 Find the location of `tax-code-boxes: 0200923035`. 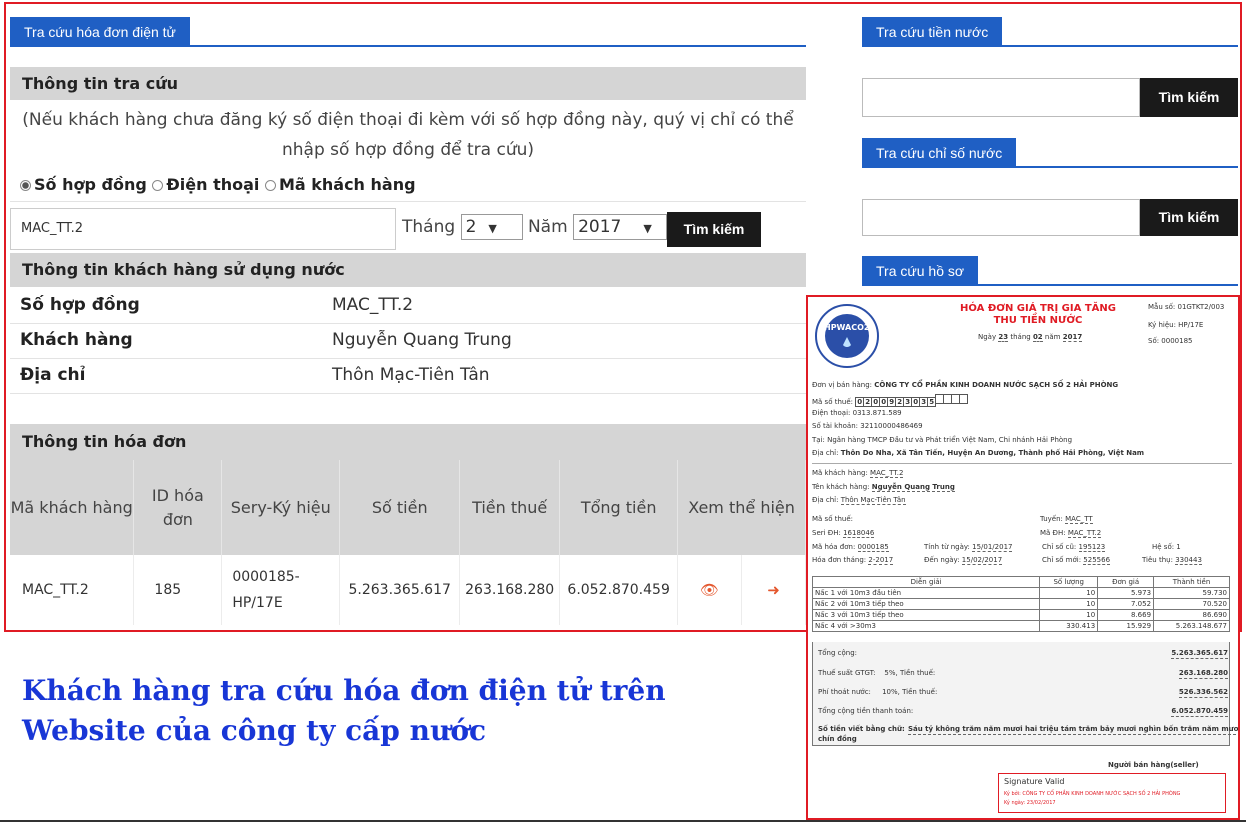

tax-code-boxes: 0200923035 is located at coordinates (912, 400).